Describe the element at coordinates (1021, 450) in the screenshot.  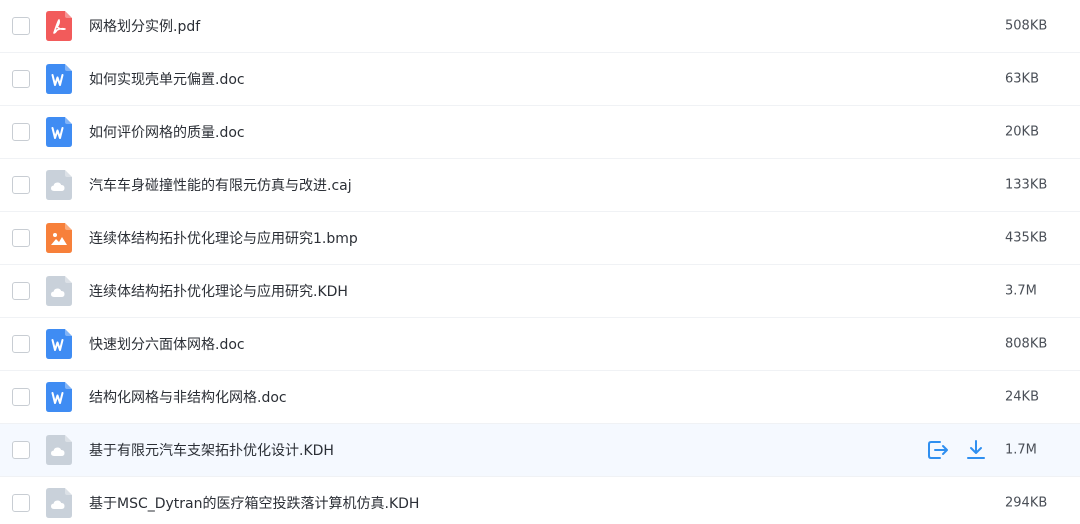
I see `file-size: 1.7M` at that location.